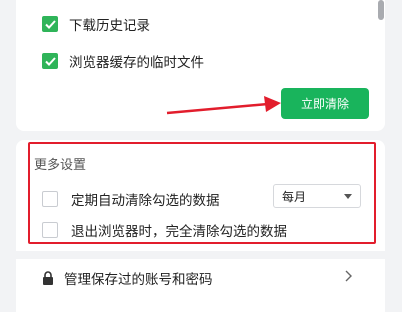 The image size is (402, 312). I want to click on download-history-label: 下载历史记录, so click(109, 26).